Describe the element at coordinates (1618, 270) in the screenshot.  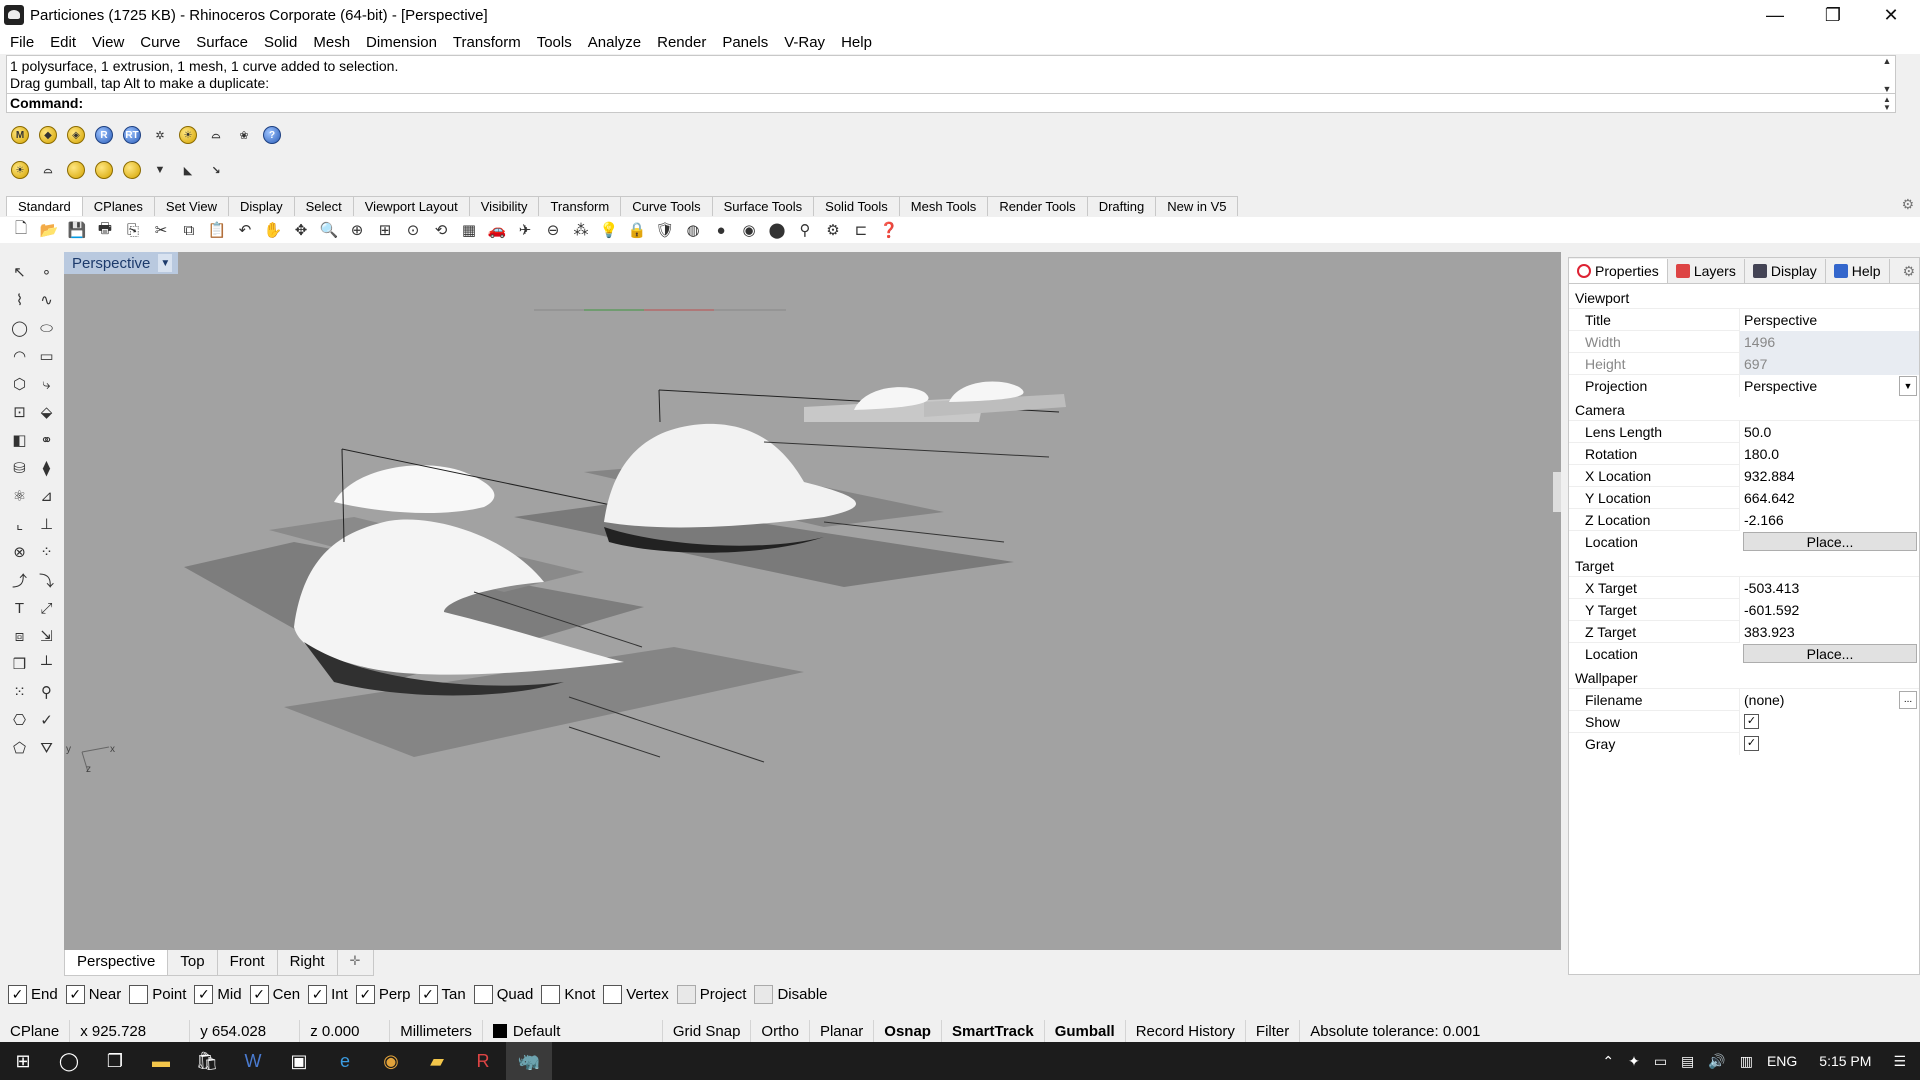
I see `tab-properties: Properties` at that location.